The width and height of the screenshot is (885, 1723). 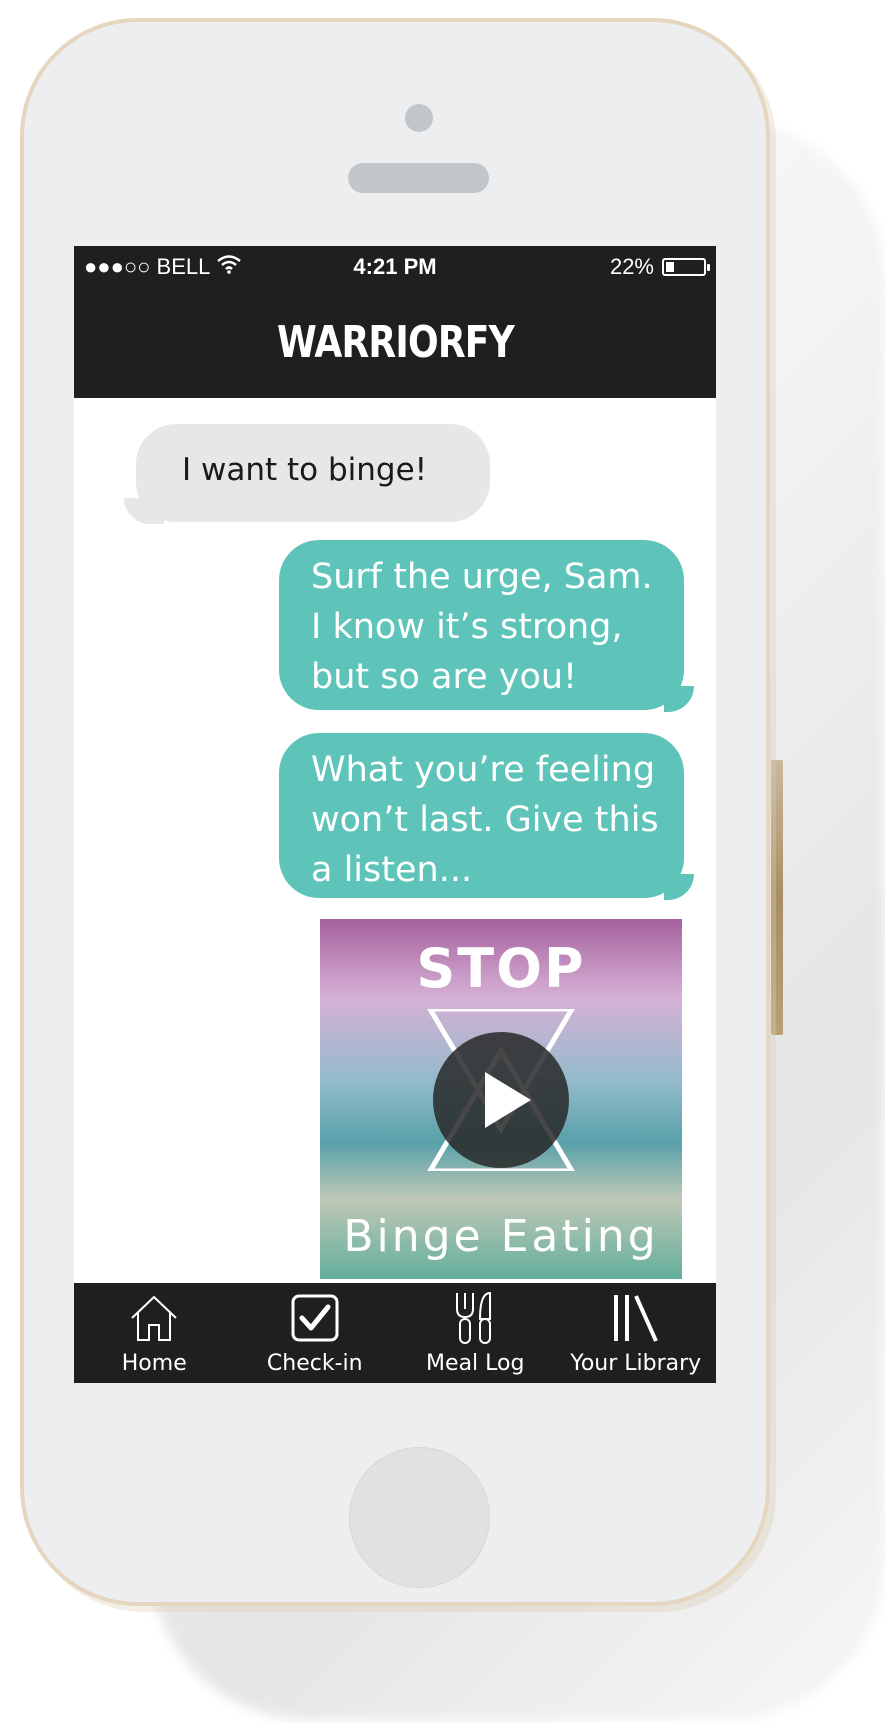 I want to click on tab-label: Meal Log, so click(x=475, y=1363).